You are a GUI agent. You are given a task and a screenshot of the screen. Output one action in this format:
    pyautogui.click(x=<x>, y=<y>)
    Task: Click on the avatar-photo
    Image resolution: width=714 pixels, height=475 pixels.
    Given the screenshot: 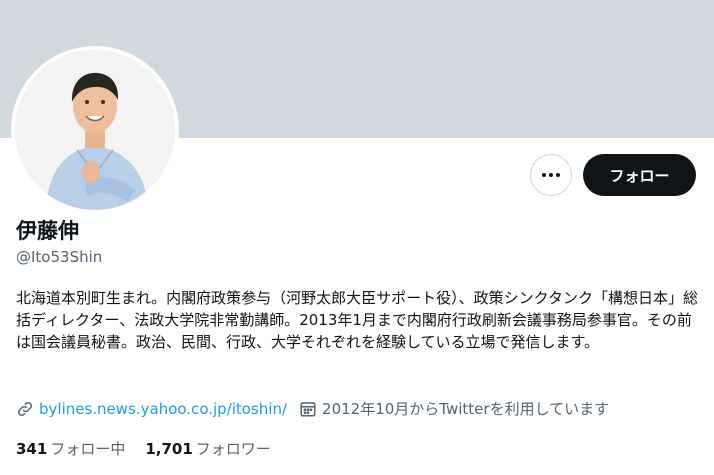 What is the action you would take?
    pyautogui.click(x=95, y=130)
    